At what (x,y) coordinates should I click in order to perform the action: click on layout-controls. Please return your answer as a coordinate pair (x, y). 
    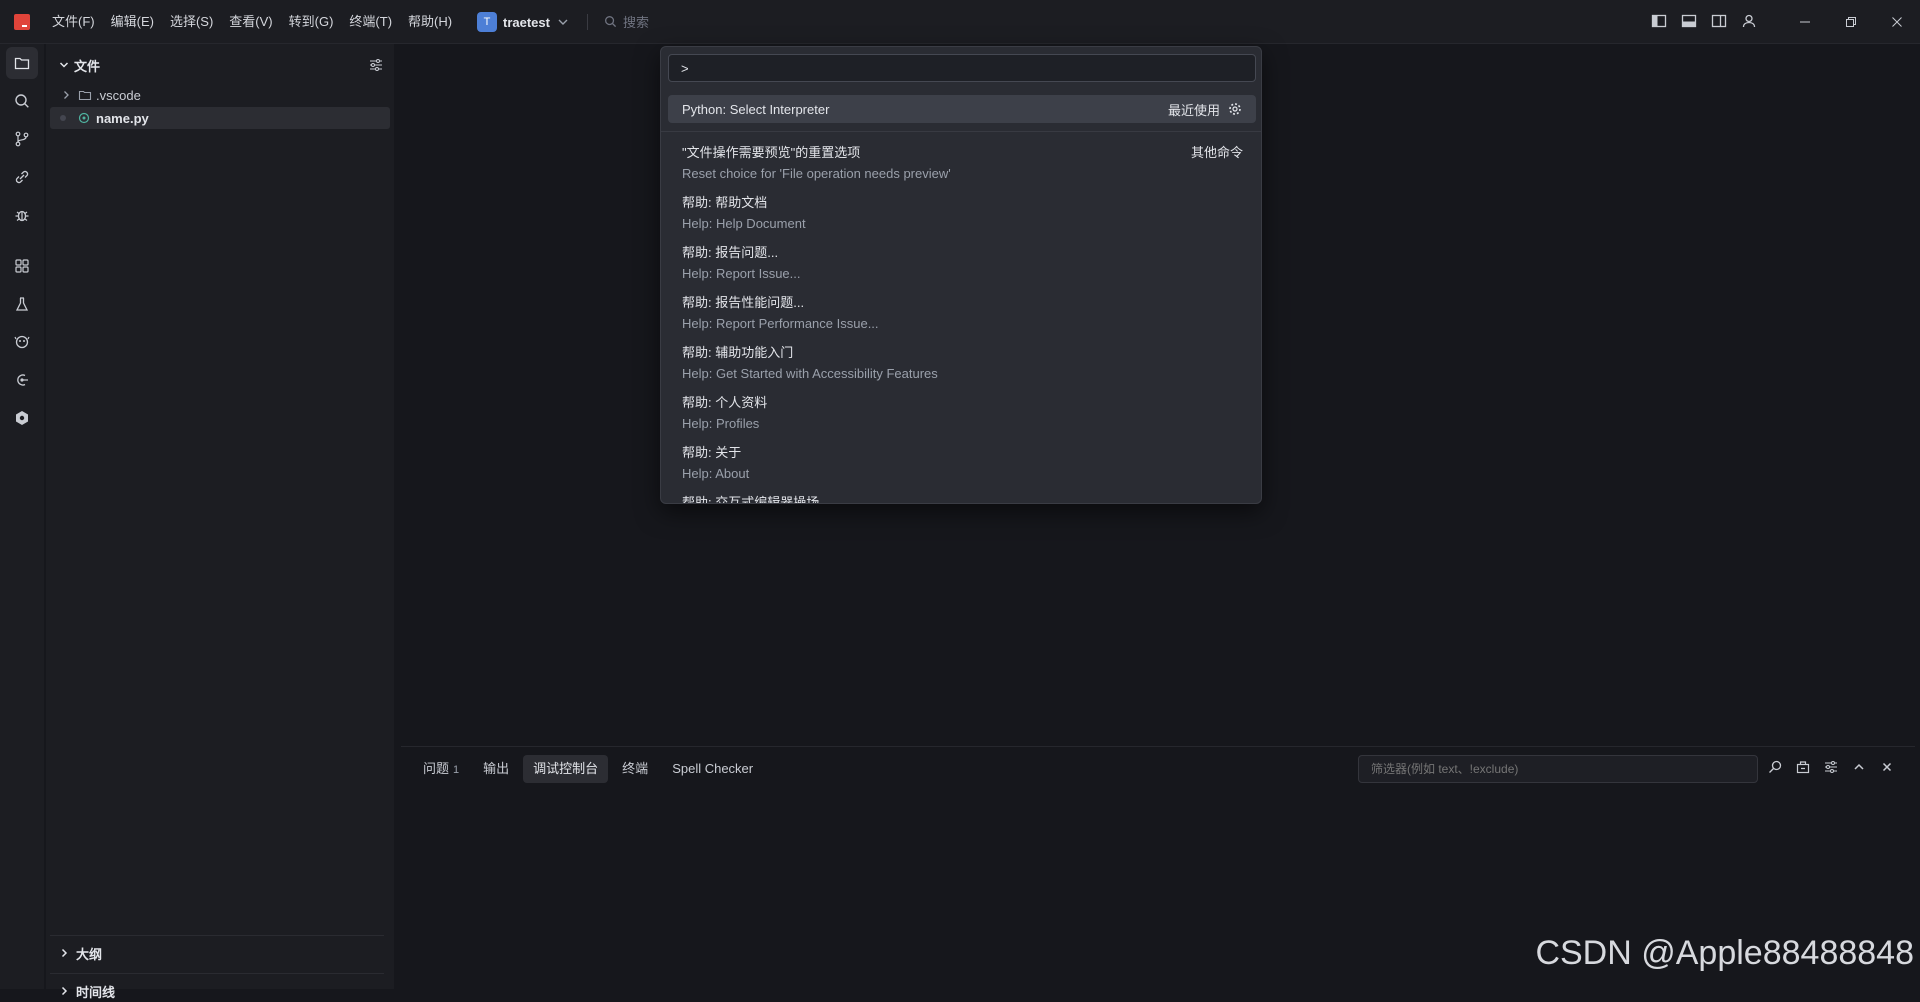
    Looking at the image, I should click on (1704, 21).